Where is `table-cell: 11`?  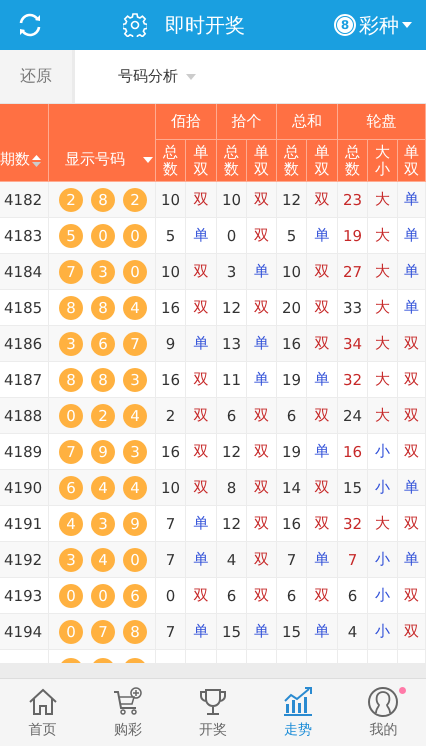
table-cell: 11 is located at coordinates (232, 379).